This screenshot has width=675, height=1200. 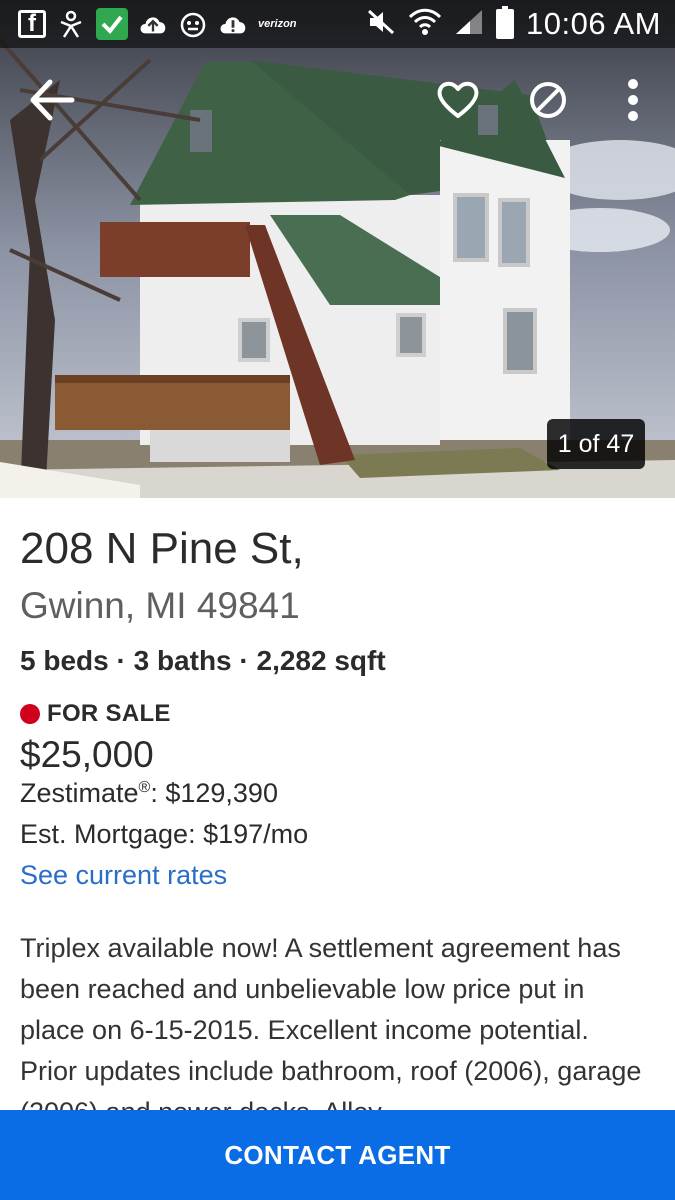 I want to click on carrier-logo: verizon, so click(x=277, y=24).